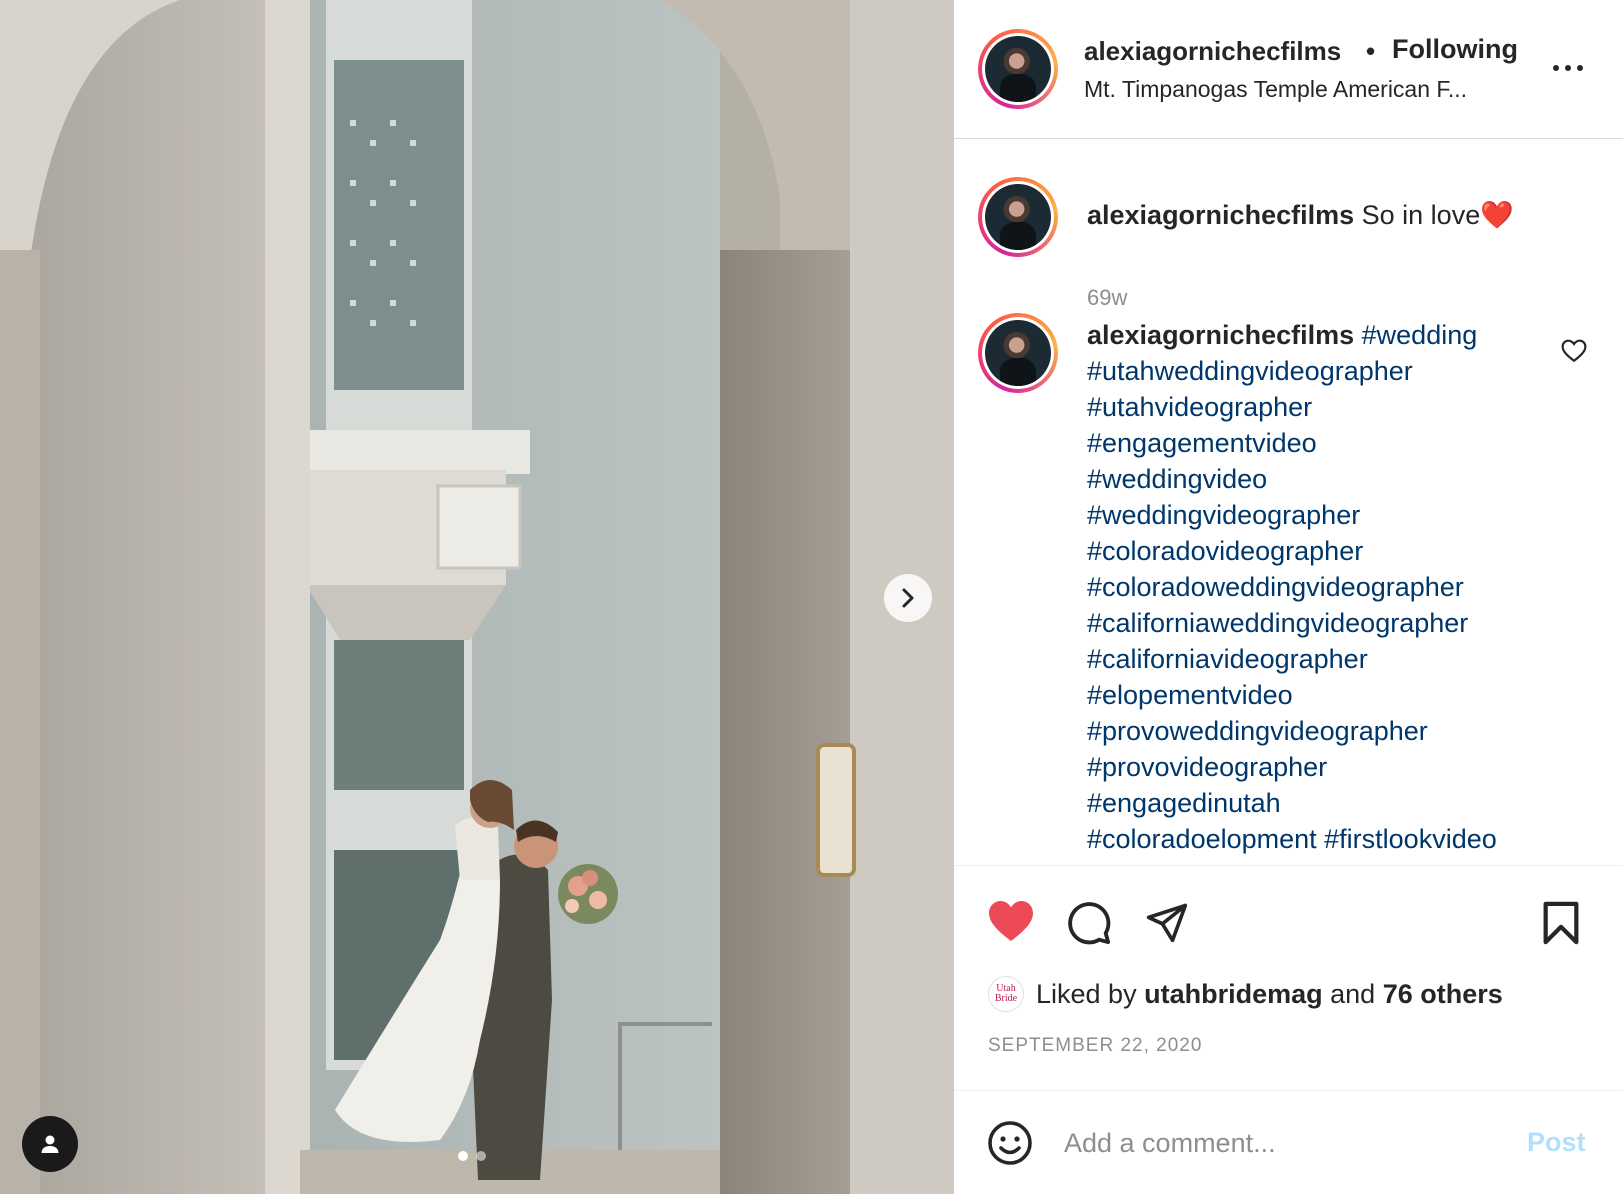 The height and width of the screenshot is (1194, 1623). I want to click on hashtag-link: #weddingvideographer, so click(1322, 515).